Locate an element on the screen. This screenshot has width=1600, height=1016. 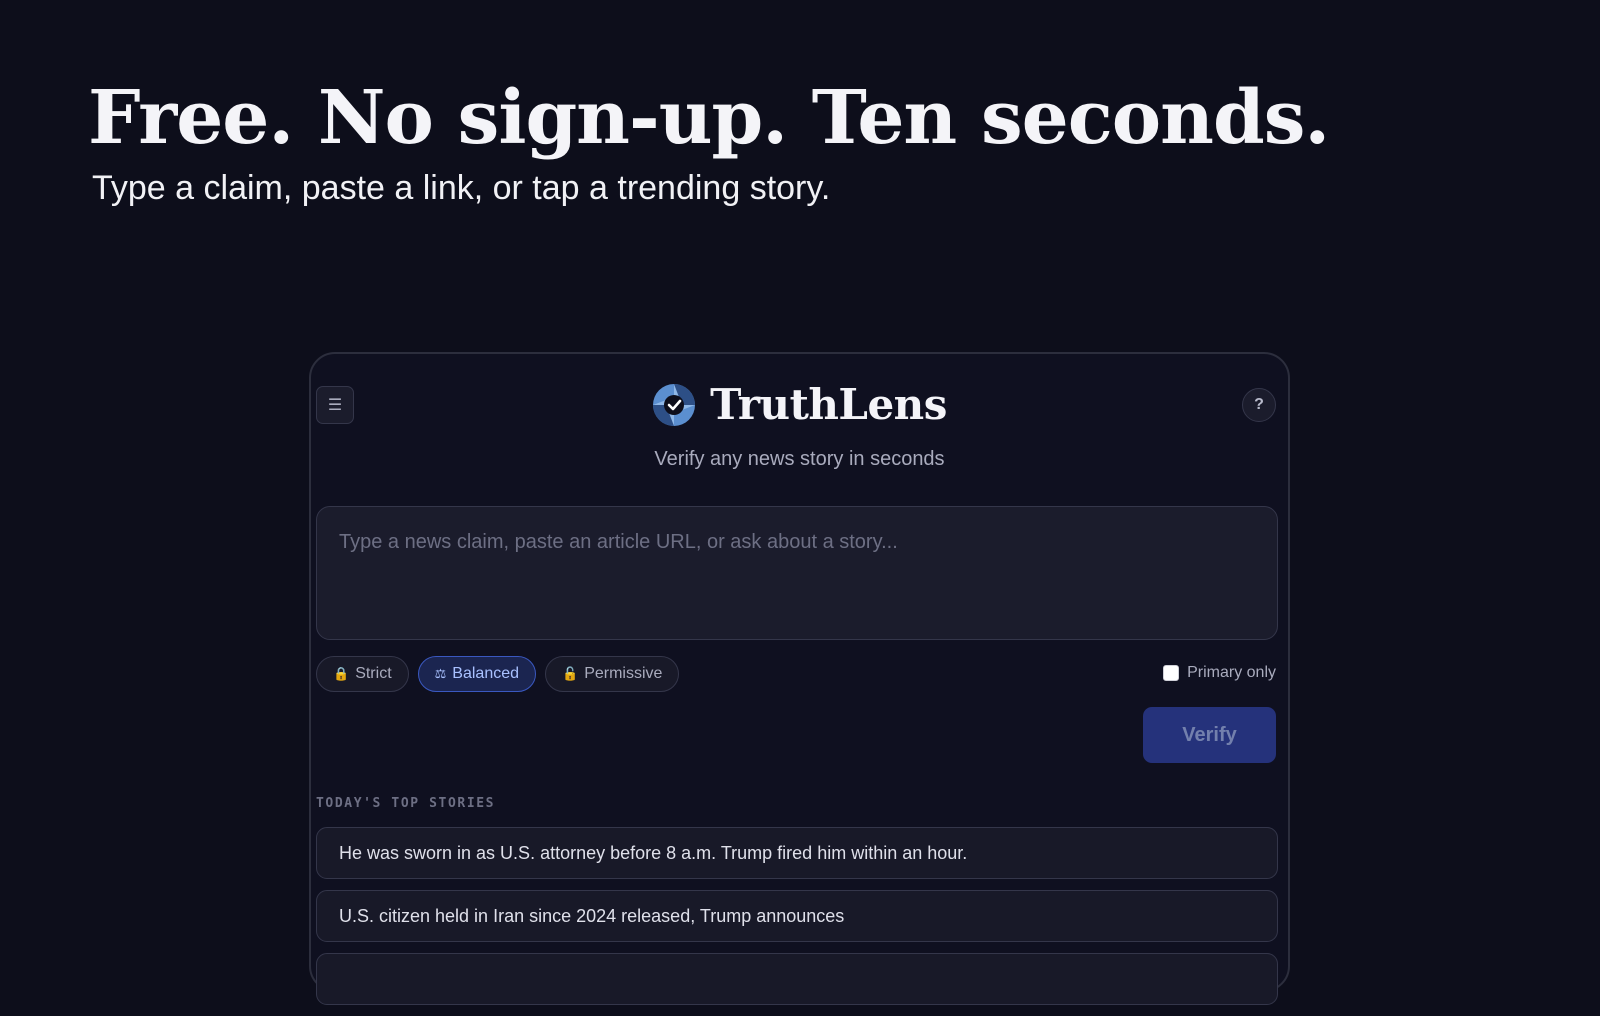
unlock-icon: 🔓 is located at coordinates (570, 673).